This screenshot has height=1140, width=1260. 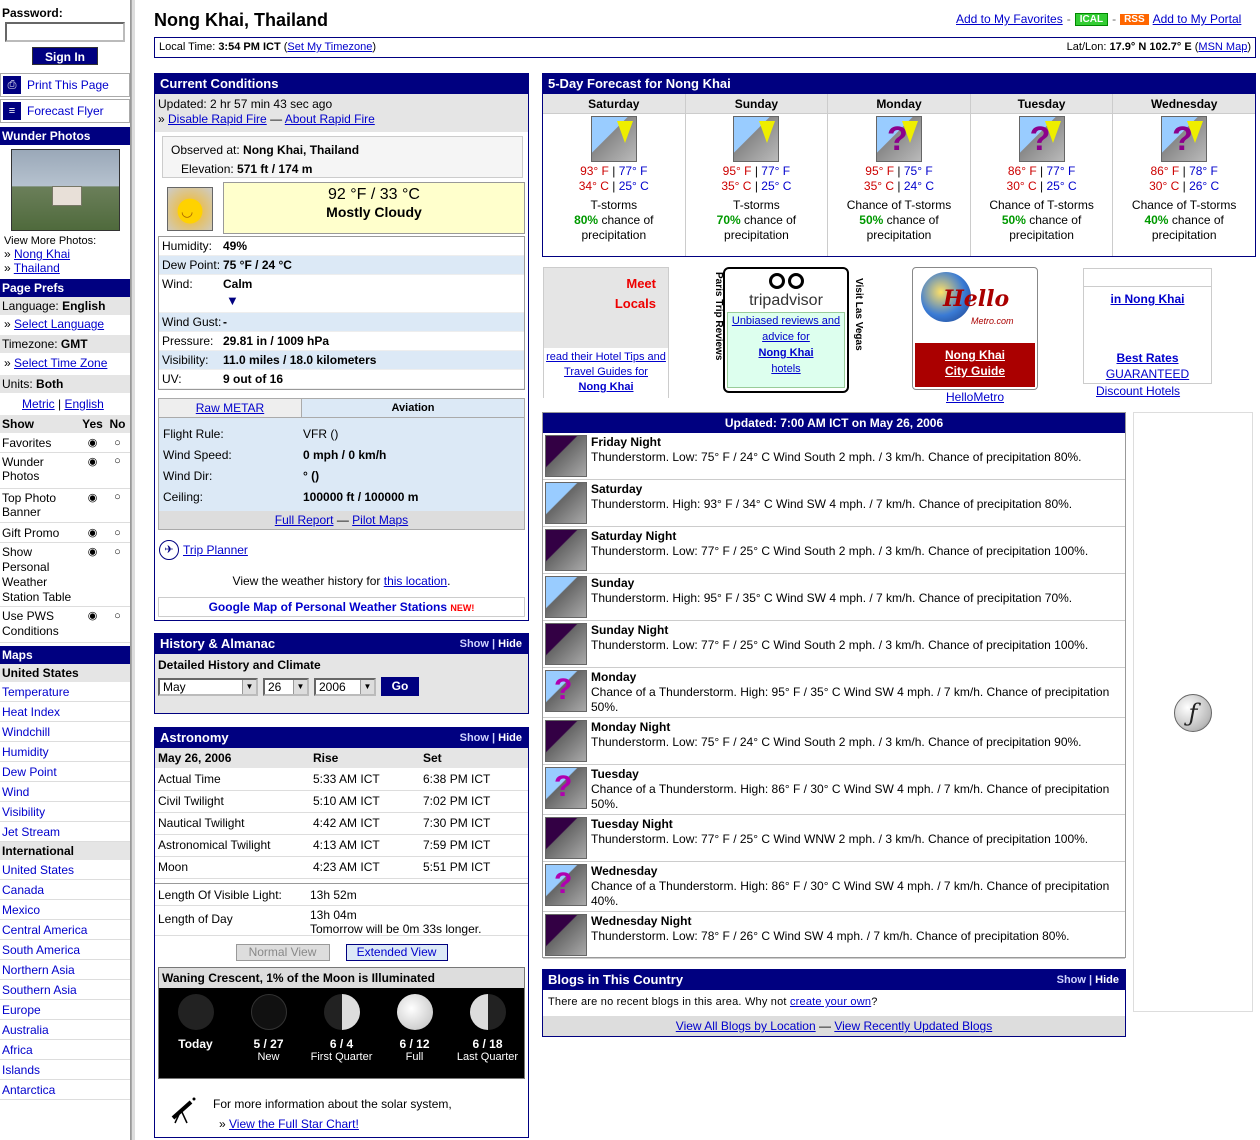 I want to click on map-link: Europe, so click(x=65, y=1010).